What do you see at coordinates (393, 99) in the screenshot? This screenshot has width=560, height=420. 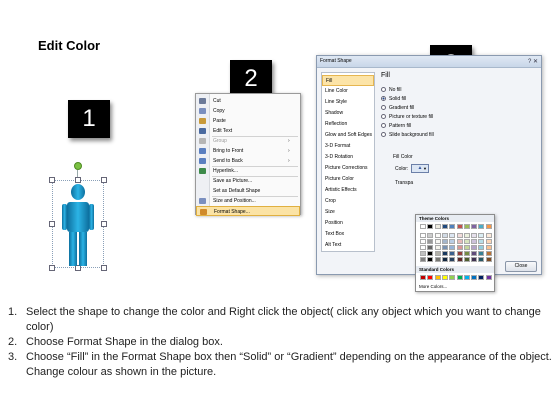 I see `fill-option: Solid fill` at bounding box center [393, 99].